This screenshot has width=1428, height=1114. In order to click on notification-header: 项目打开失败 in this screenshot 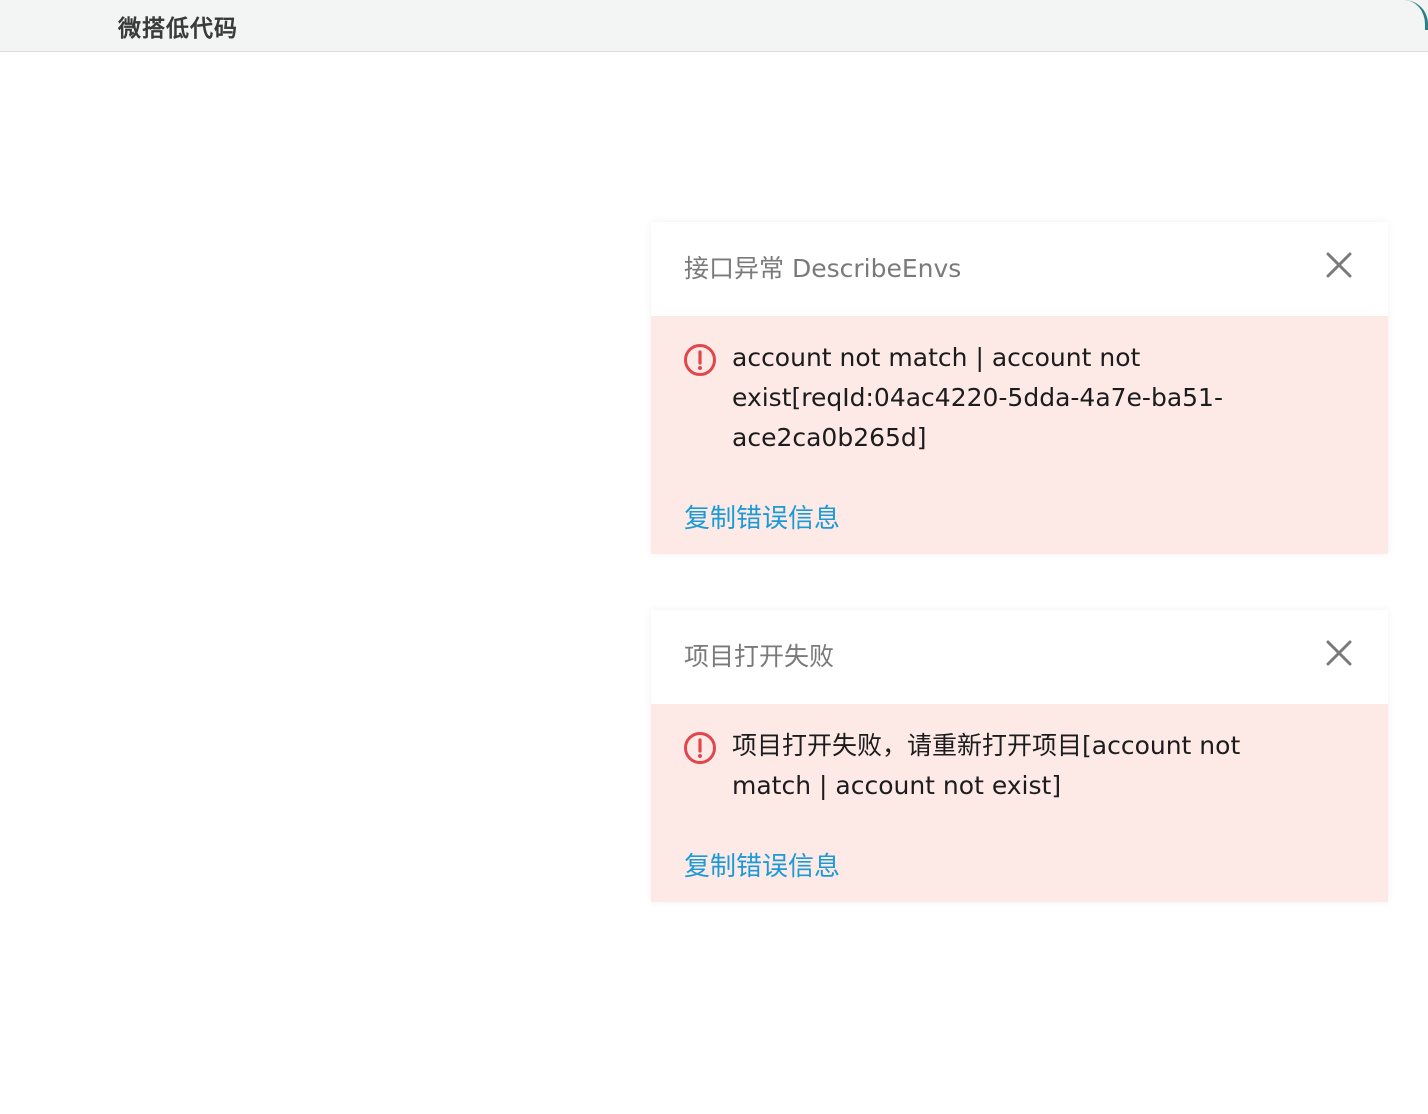, I will do `click(1019, 657)`.